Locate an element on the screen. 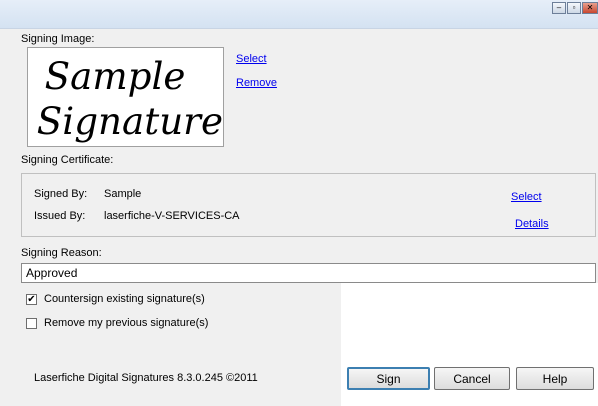 This screenshot has width=598, height=406. signing-certificate-label: Signing Certificate: is located at coordinates (67, 160).